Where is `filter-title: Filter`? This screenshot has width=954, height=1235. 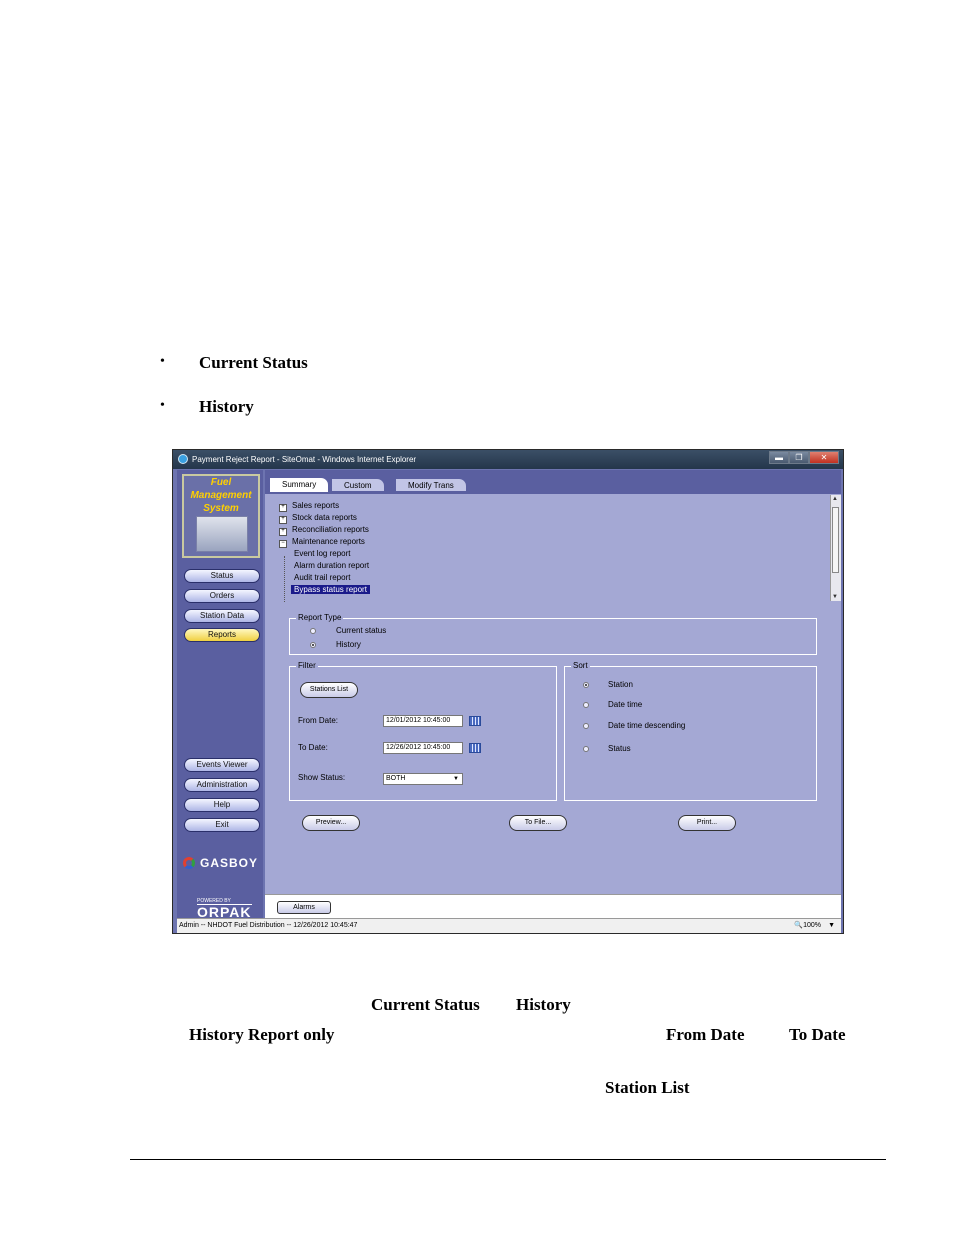 filter-title: Filter is located at coordinates (307, 665).